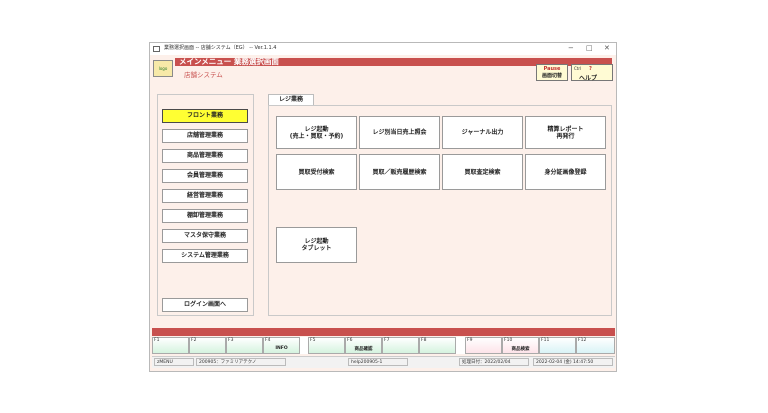 The width and height of the screenshot is (768, 413). Describe the element at coordinates (363, 349) in the screenshot. I see `f6-key-label: 商品確認` at that location.